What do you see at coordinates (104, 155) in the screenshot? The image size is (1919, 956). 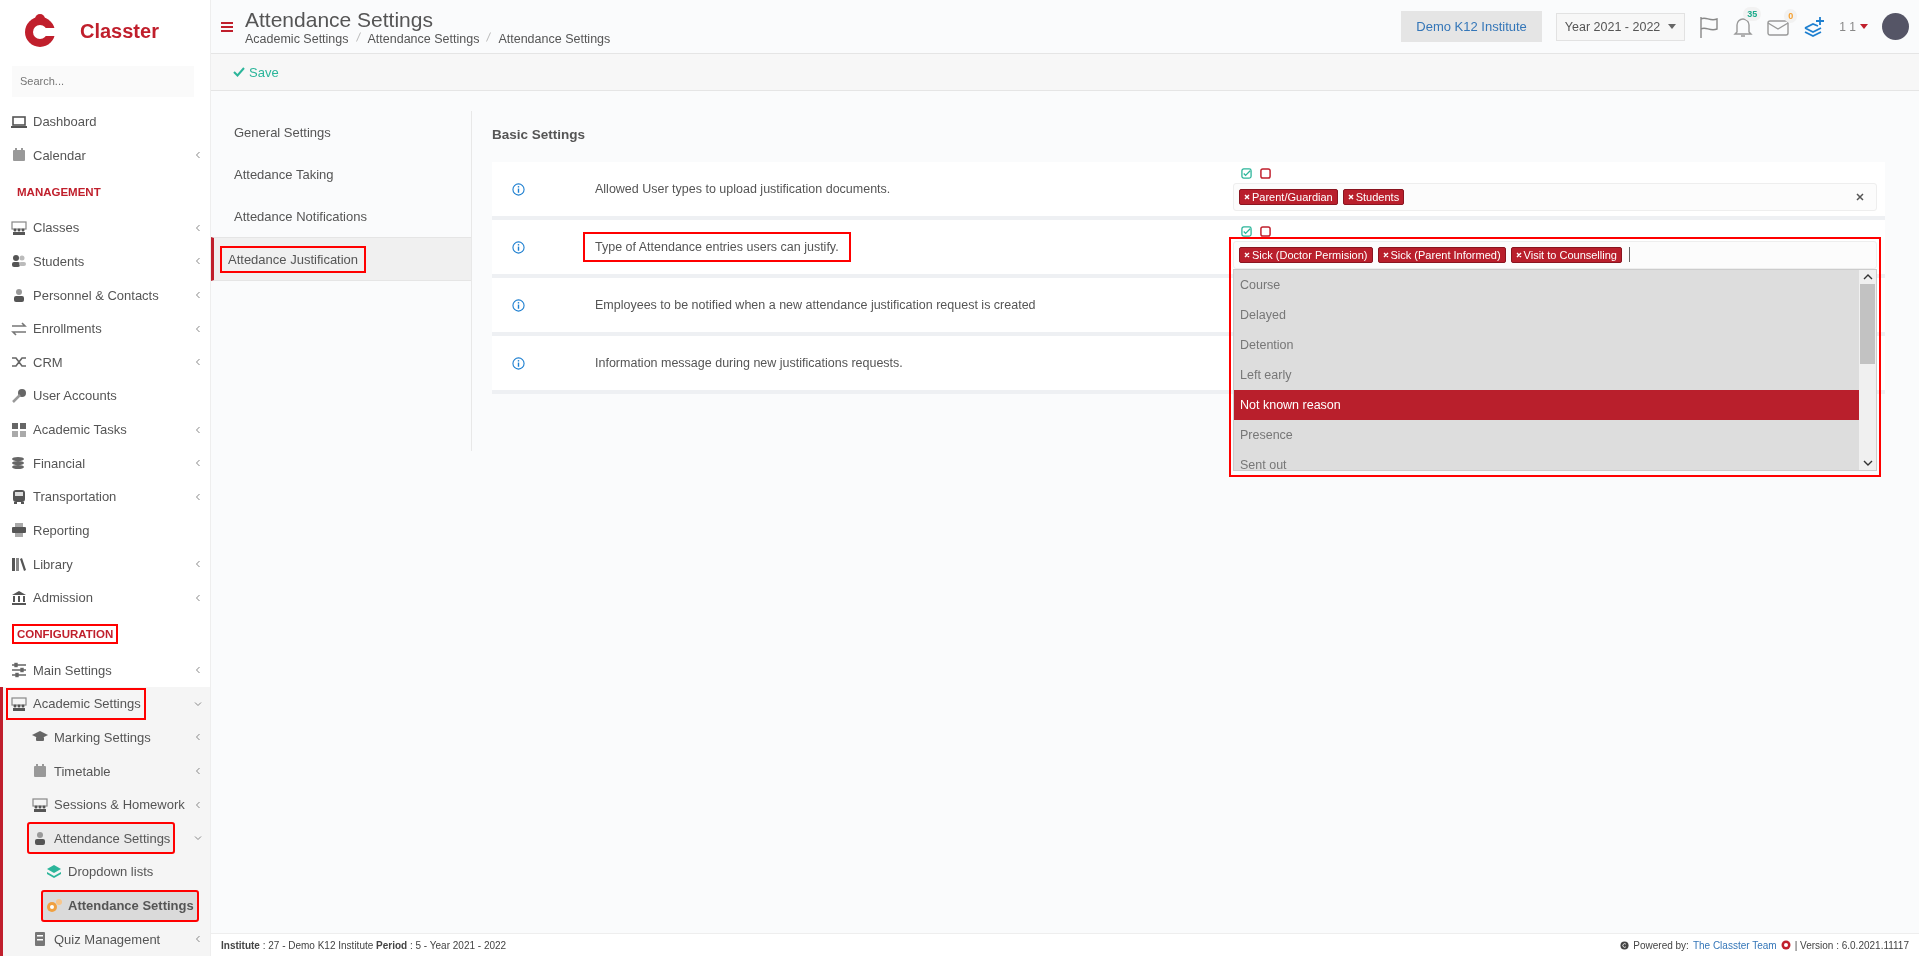 I see `sidebar-item: Calendar` at bounding box center [104, 155].